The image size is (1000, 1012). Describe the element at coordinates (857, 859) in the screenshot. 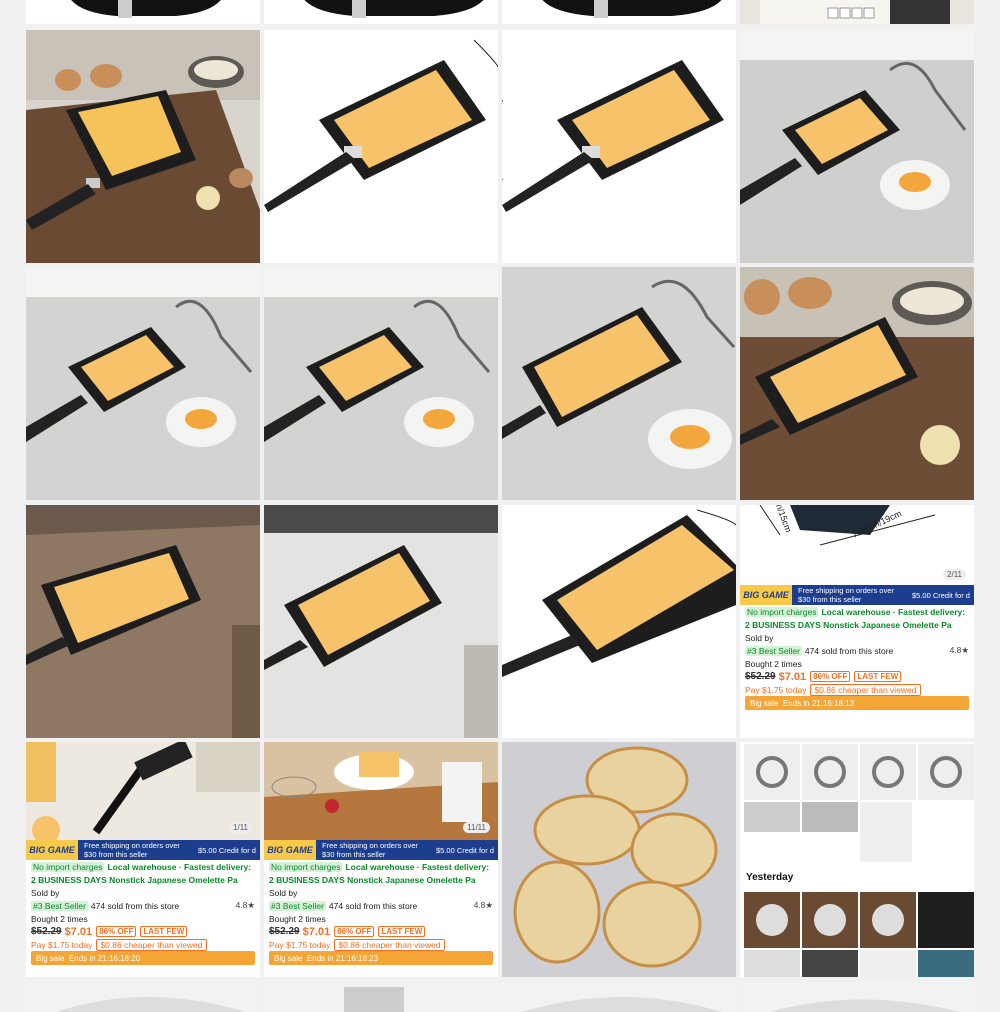

I see `history-panel: Yesterday` at that location.